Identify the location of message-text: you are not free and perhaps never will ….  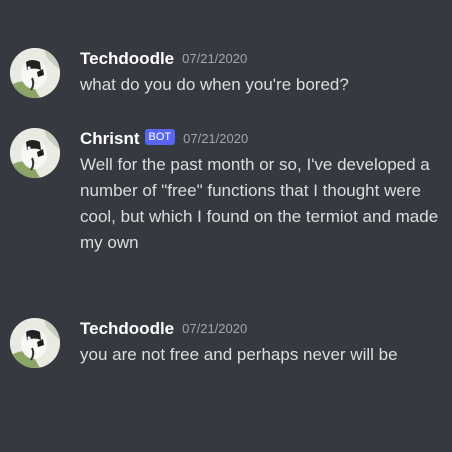
(239, 354).